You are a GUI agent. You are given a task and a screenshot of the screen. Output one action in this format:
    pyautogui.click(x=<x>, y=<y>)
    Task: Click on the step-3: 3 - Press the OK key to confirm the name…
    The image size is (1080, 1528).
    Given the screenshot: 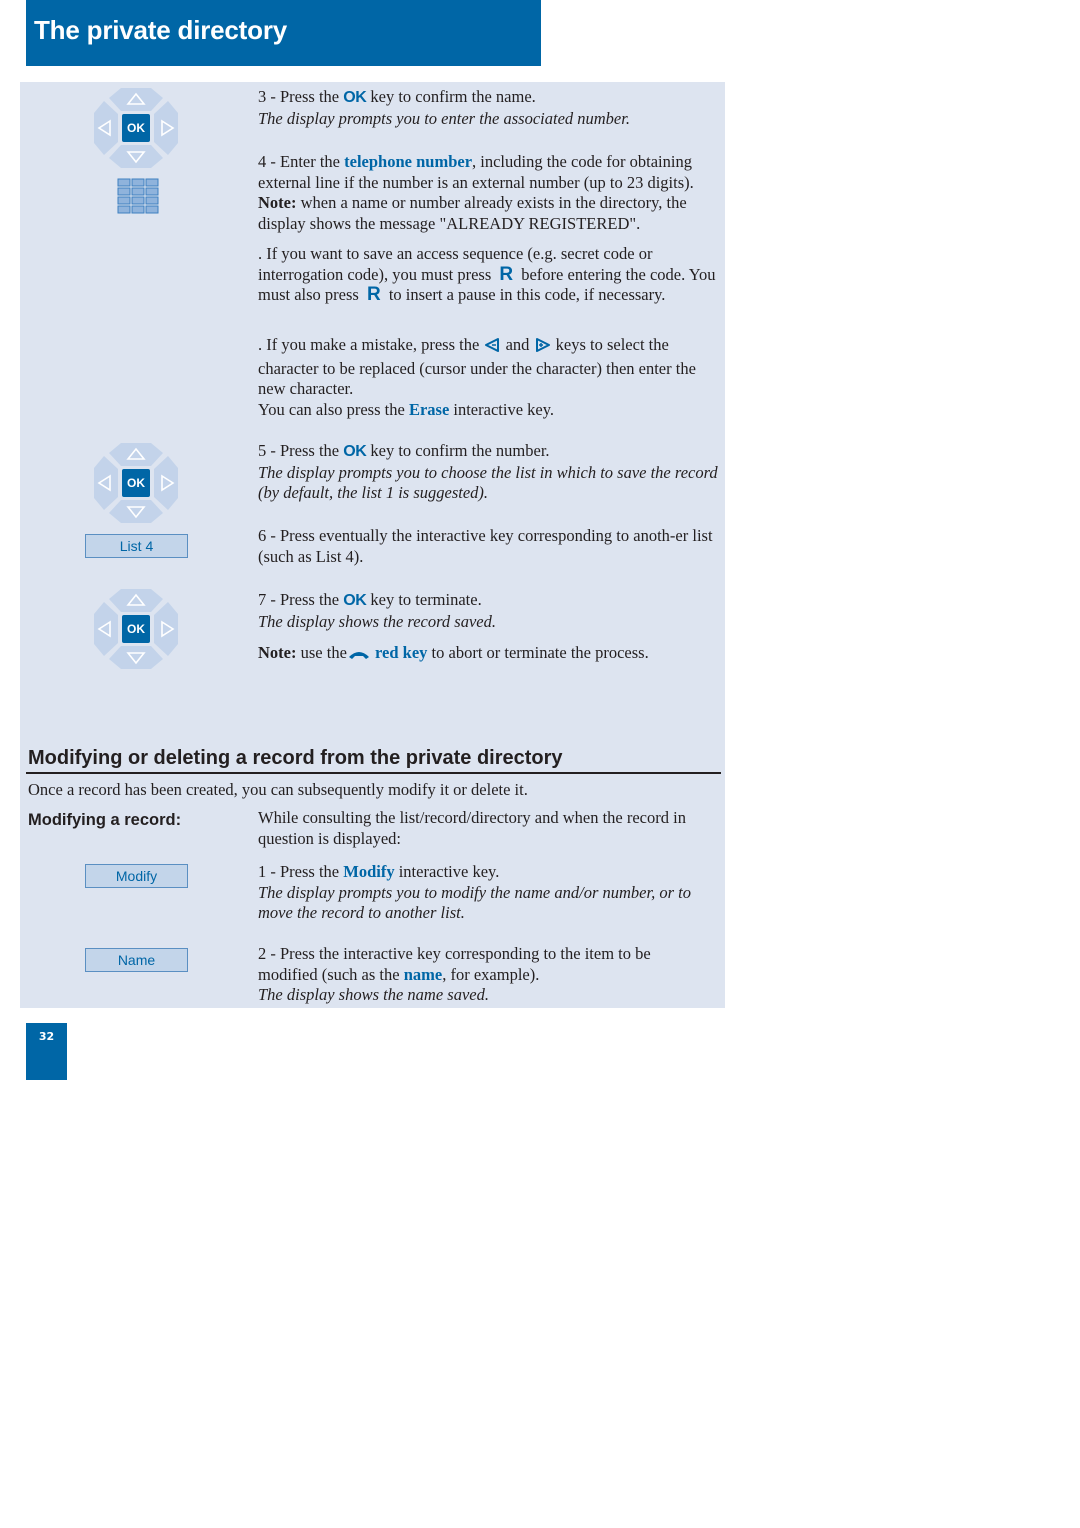 What is the action you would take?
    pyautogui.click(x=444, y=107)
    